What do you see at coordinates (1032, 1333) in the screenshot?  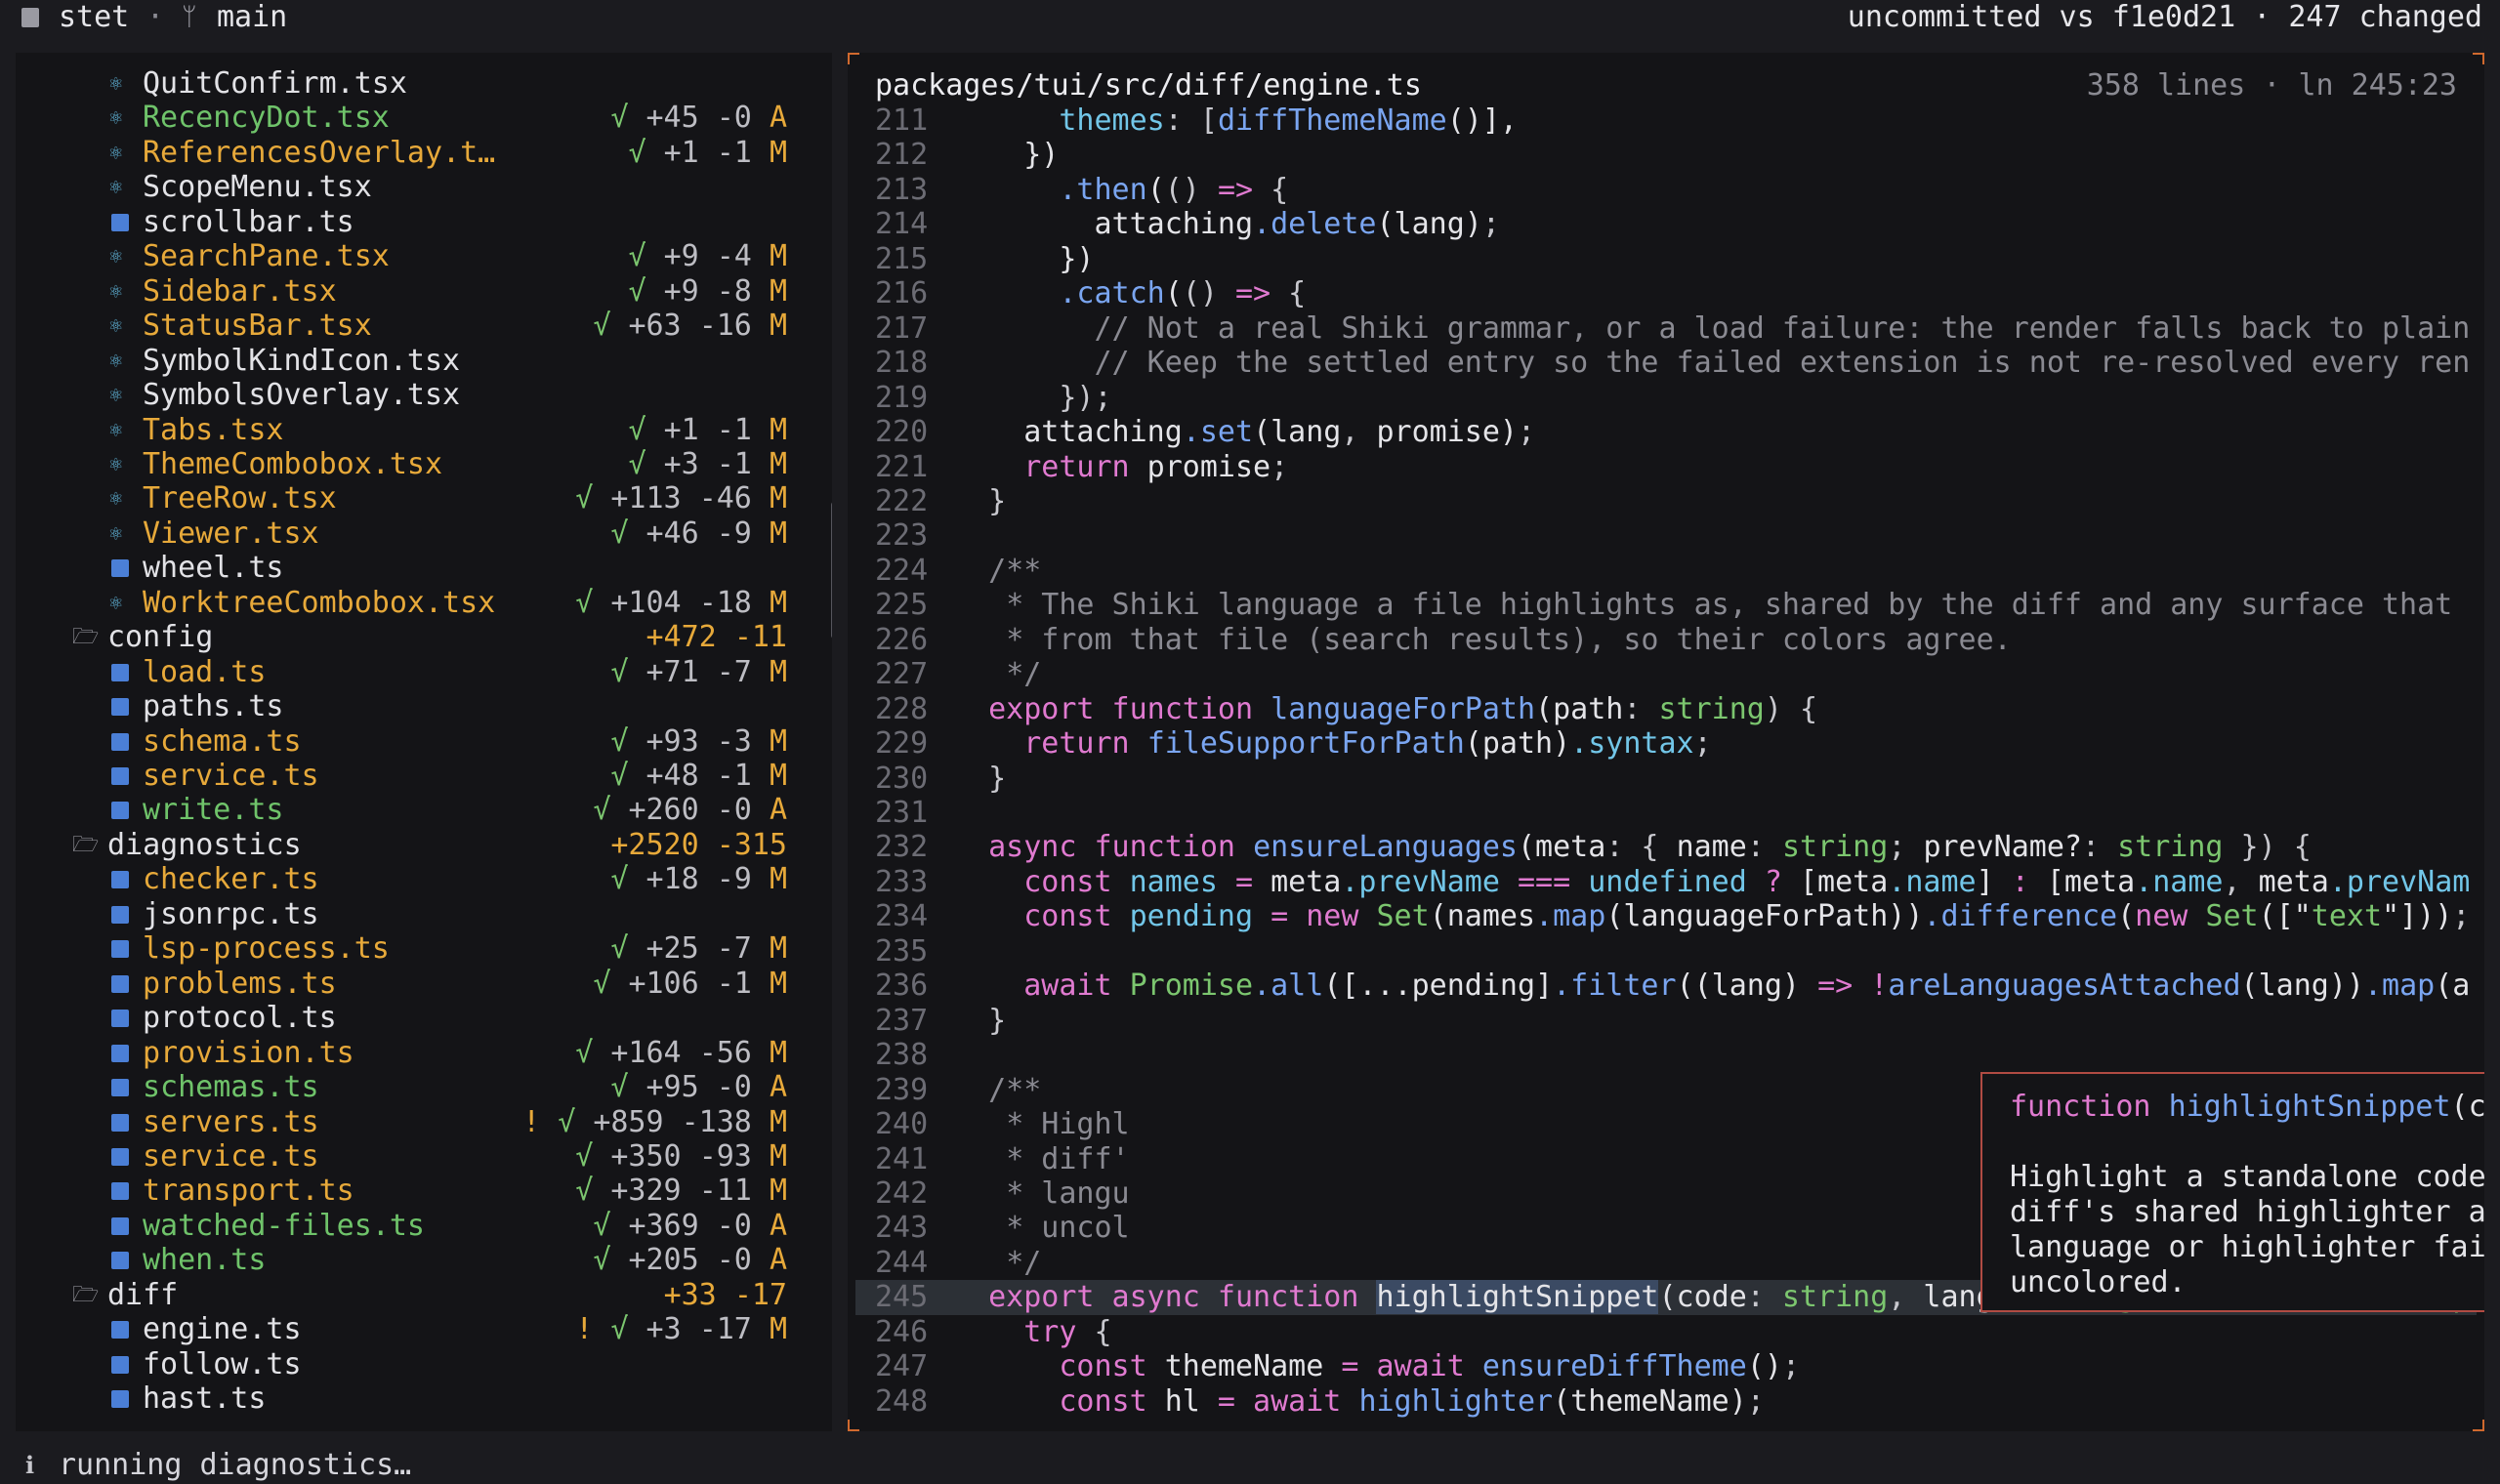 I see `code-line: try {` at bounding box center [1032, 1333].